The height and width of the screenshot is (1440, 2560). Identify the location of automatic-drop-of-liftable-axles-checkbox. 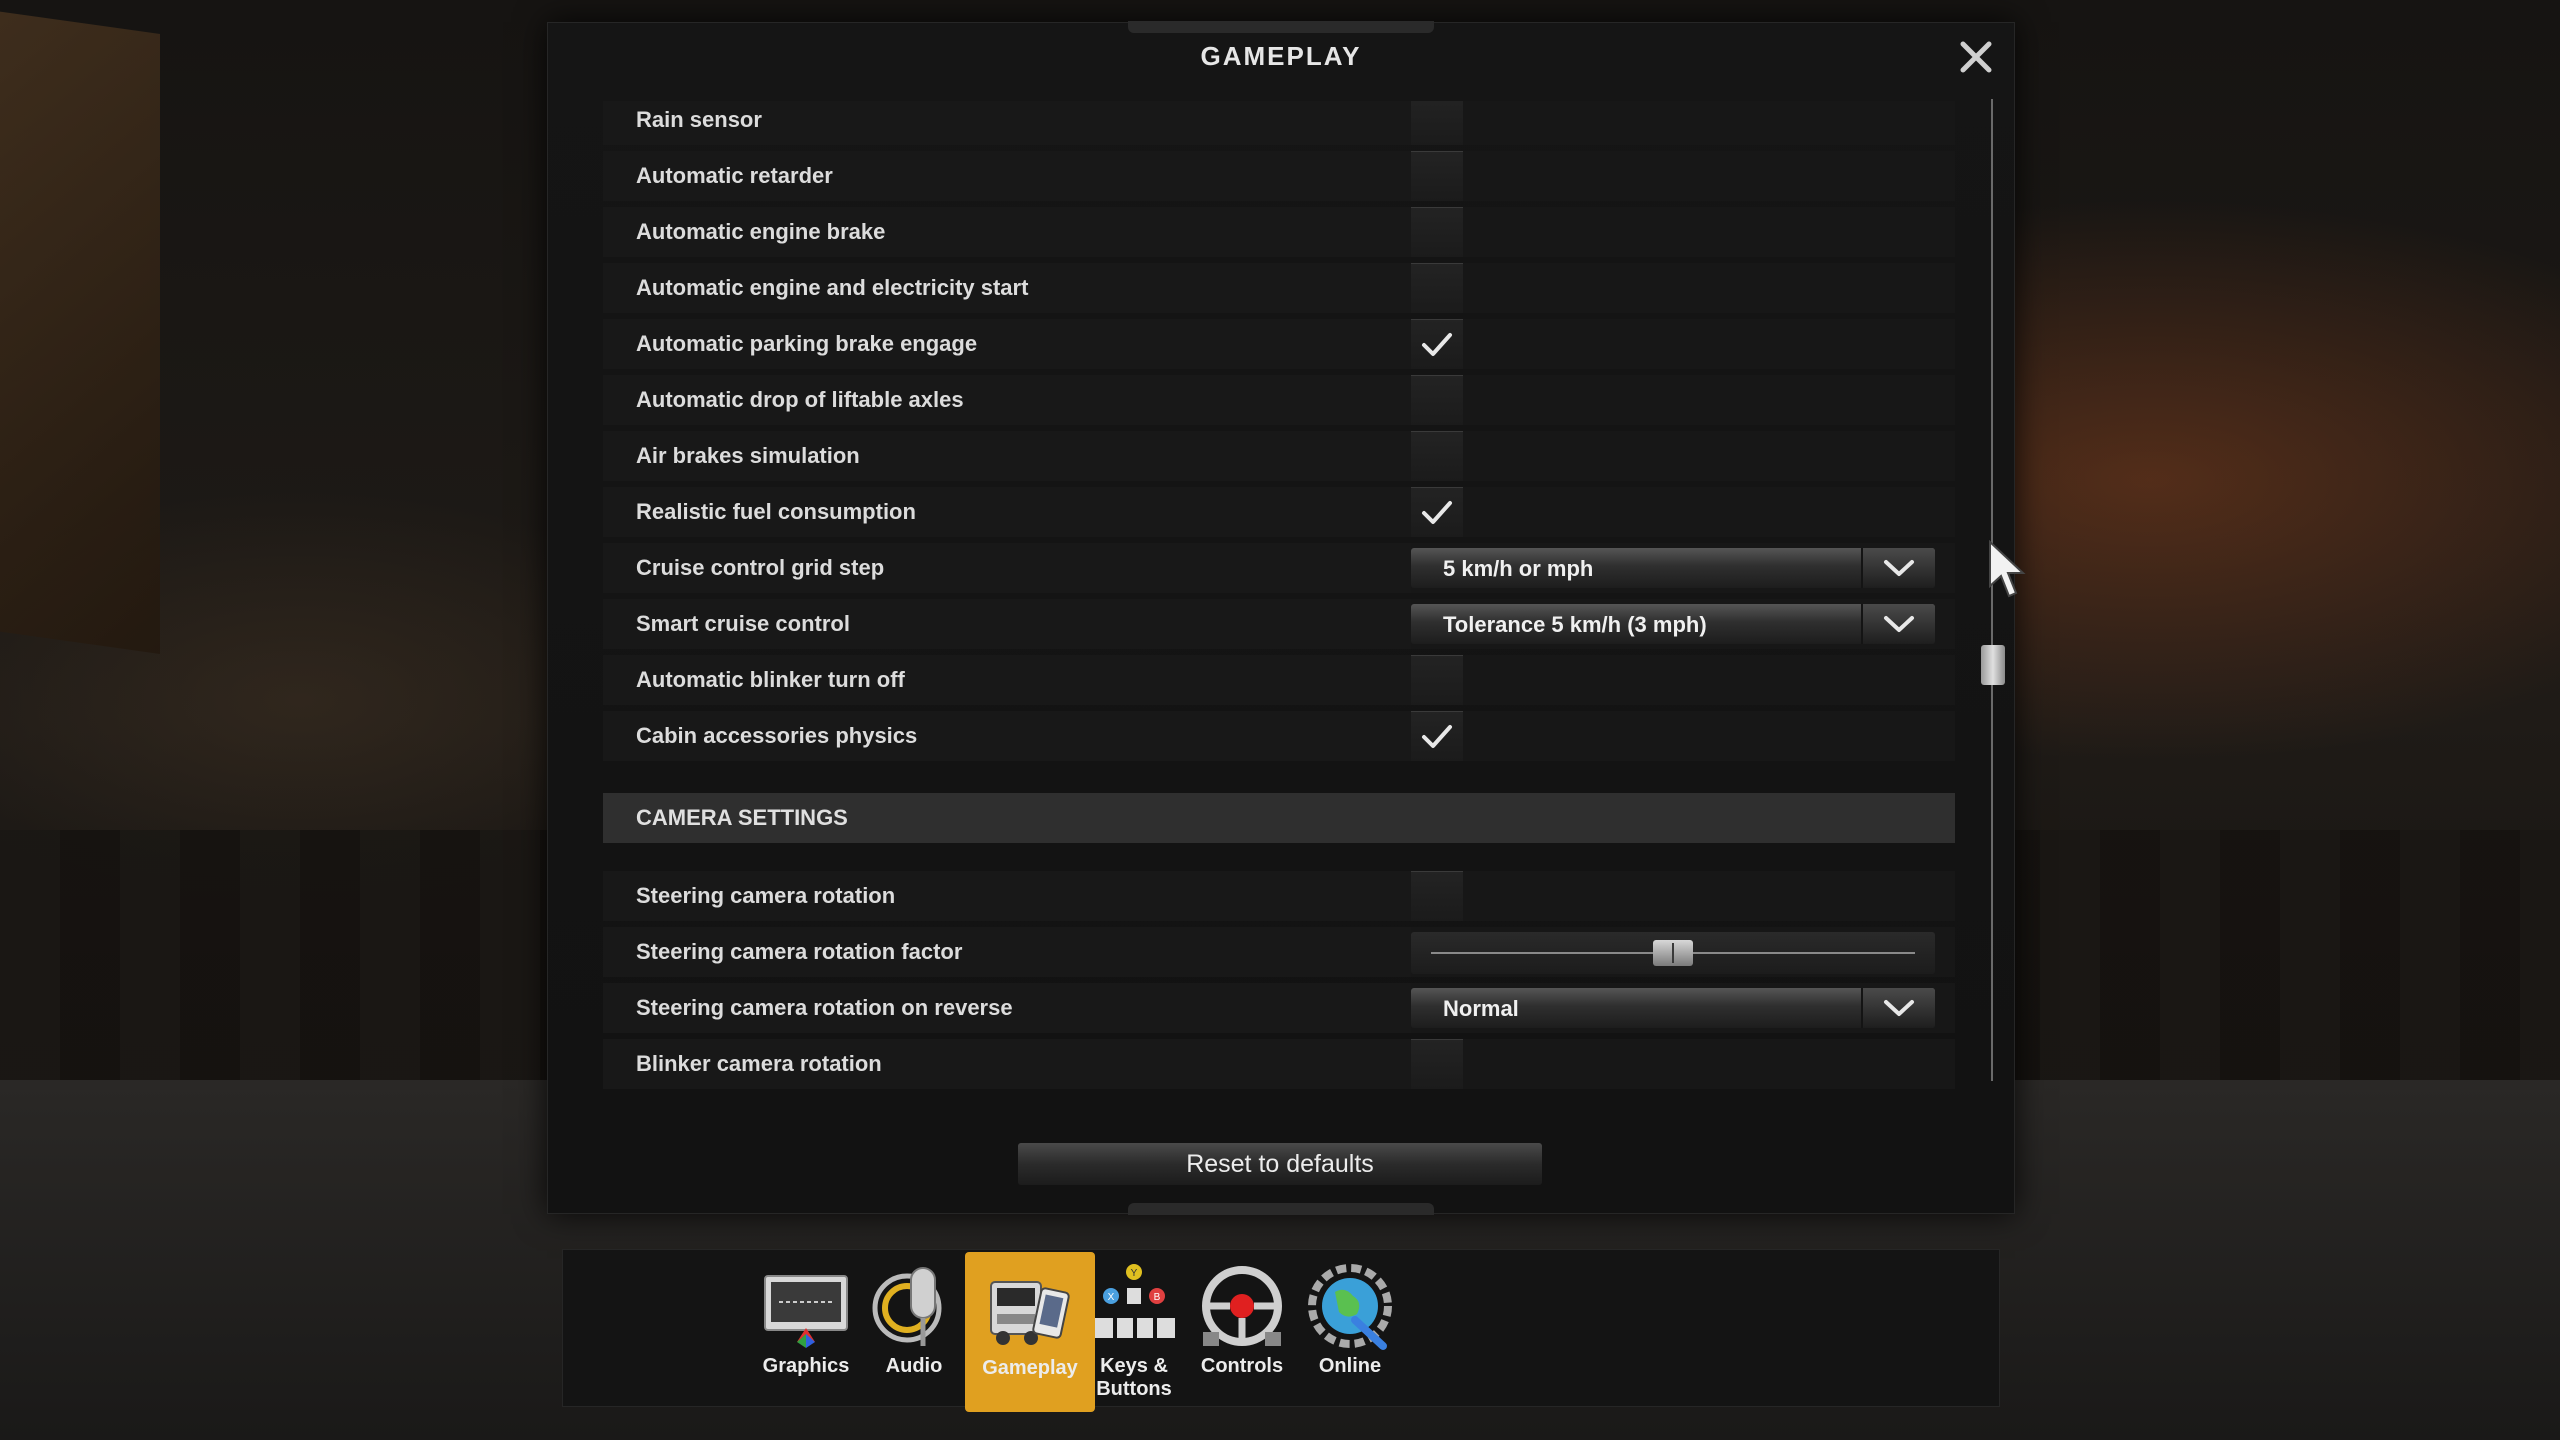
(1437, 400).